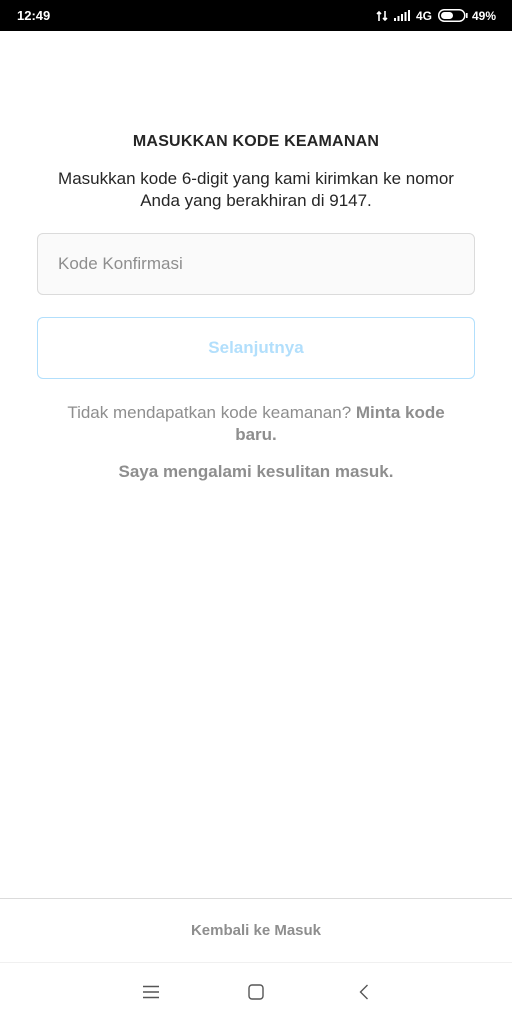  I want to click on status-bar: 12:49 4G 49%, so click(256, 15).